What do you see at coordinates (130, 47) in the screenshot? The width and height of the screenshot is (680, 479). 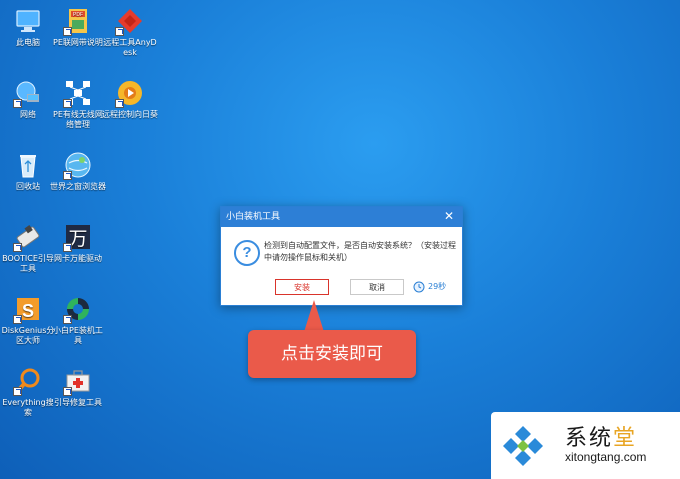 I see `desktop-icon-label: 远程工具AnyDesk` at bounding box center [130, 47].